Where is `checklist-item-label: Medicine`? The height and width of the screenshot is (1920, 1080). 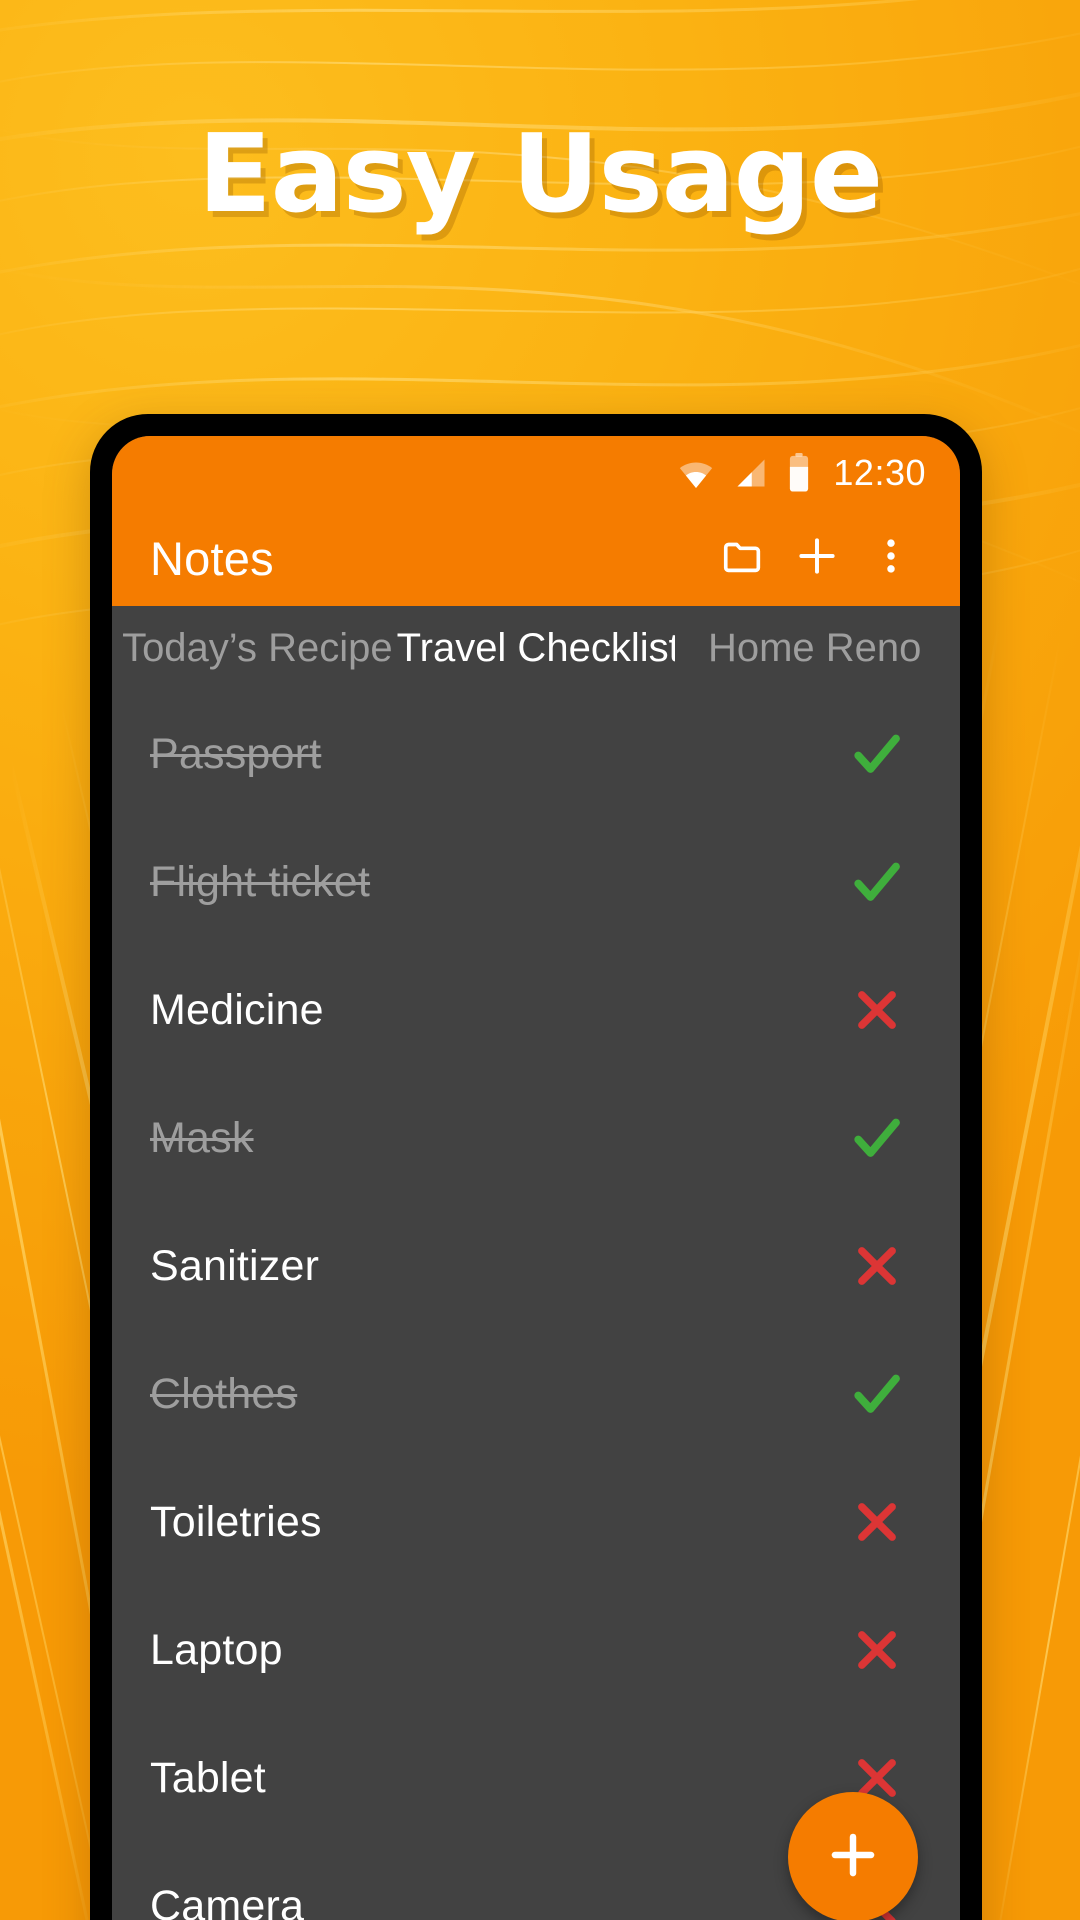 checklist-item-label: Medicine is located at coordinates (237, 1009).